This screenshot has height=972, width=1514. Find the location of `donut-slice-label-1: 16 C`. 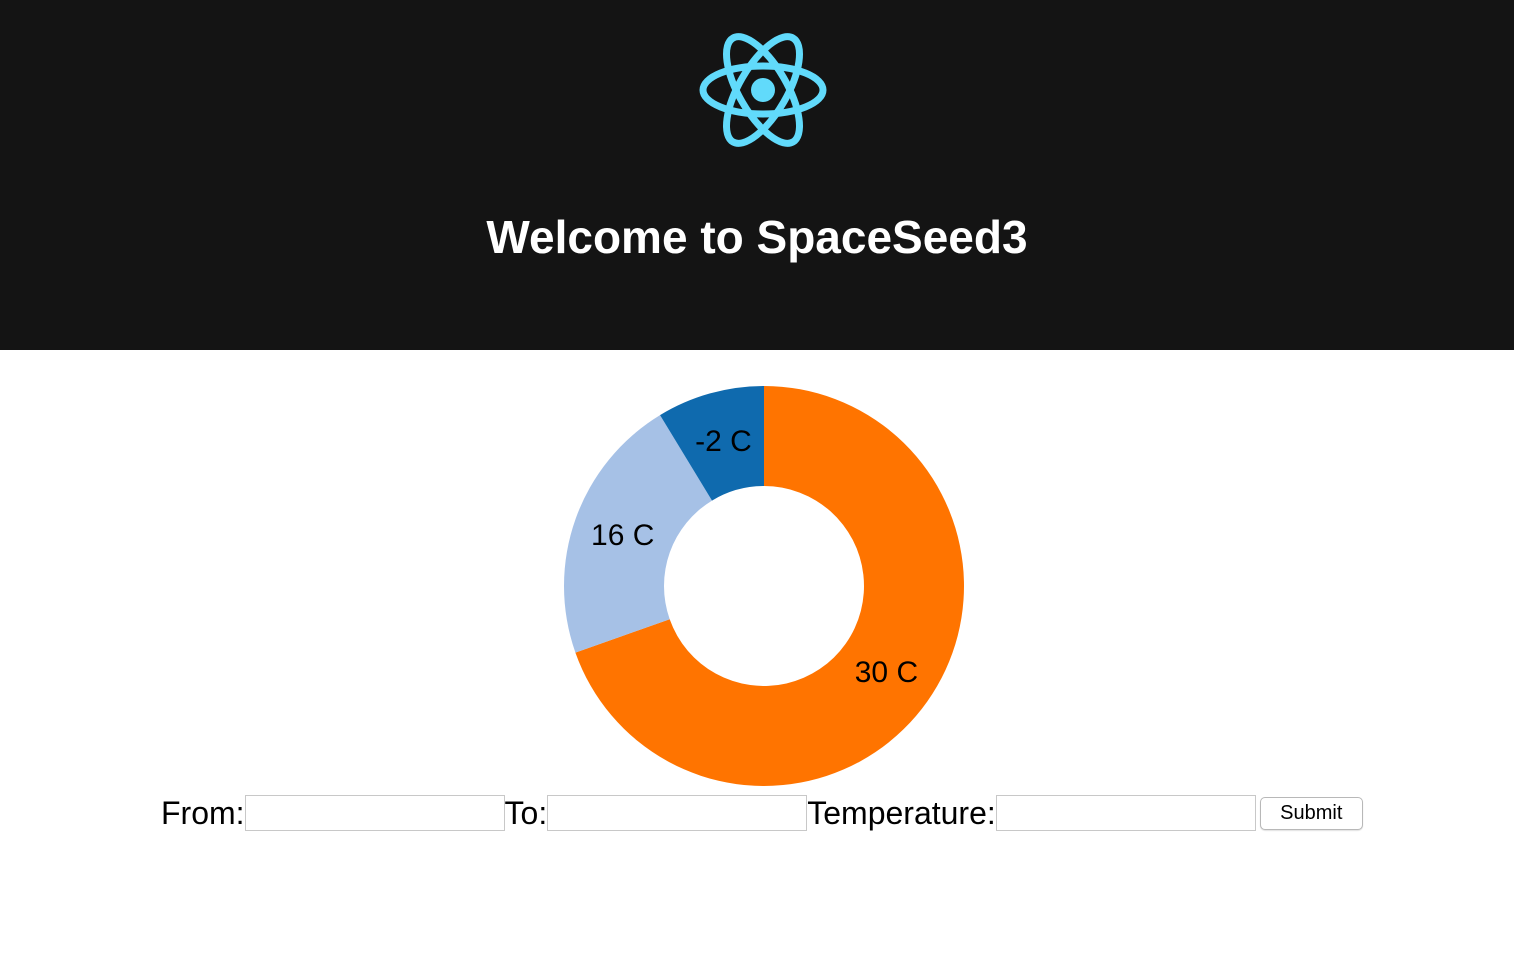

donut-slice-label-1: 16 C is located at coordinates (622, 535).